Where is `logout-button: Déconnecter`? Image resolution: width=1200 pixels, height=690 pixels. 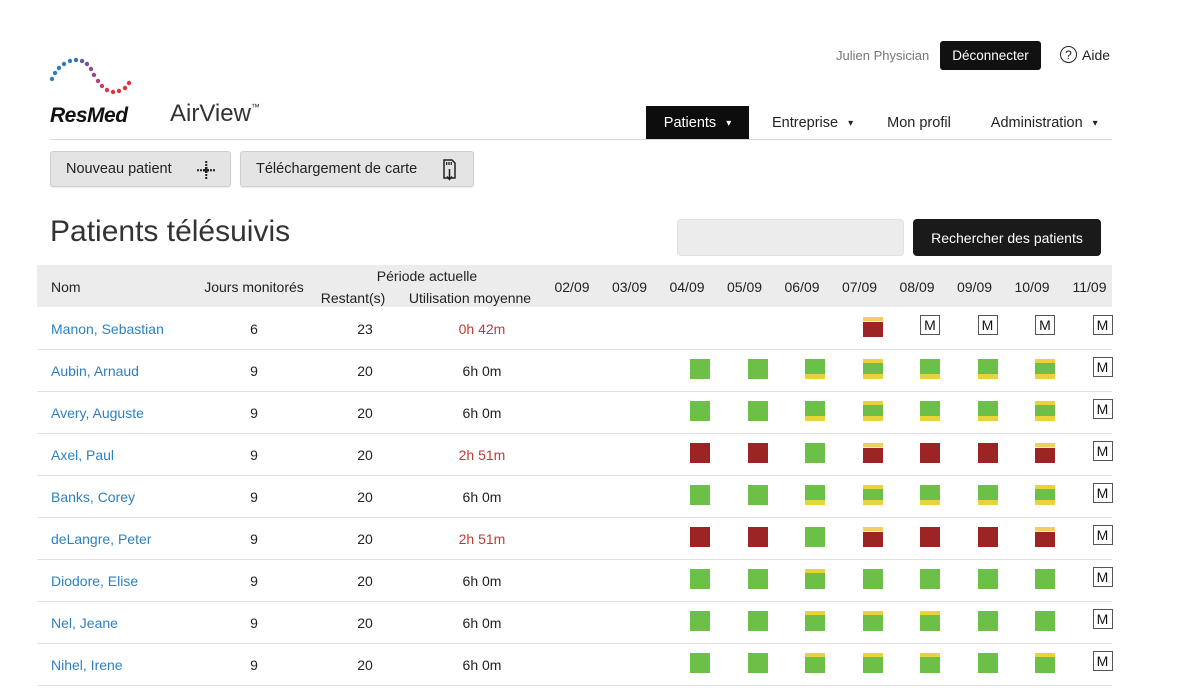
logout-button: Déconnecter is located at coordinates (990, 55).